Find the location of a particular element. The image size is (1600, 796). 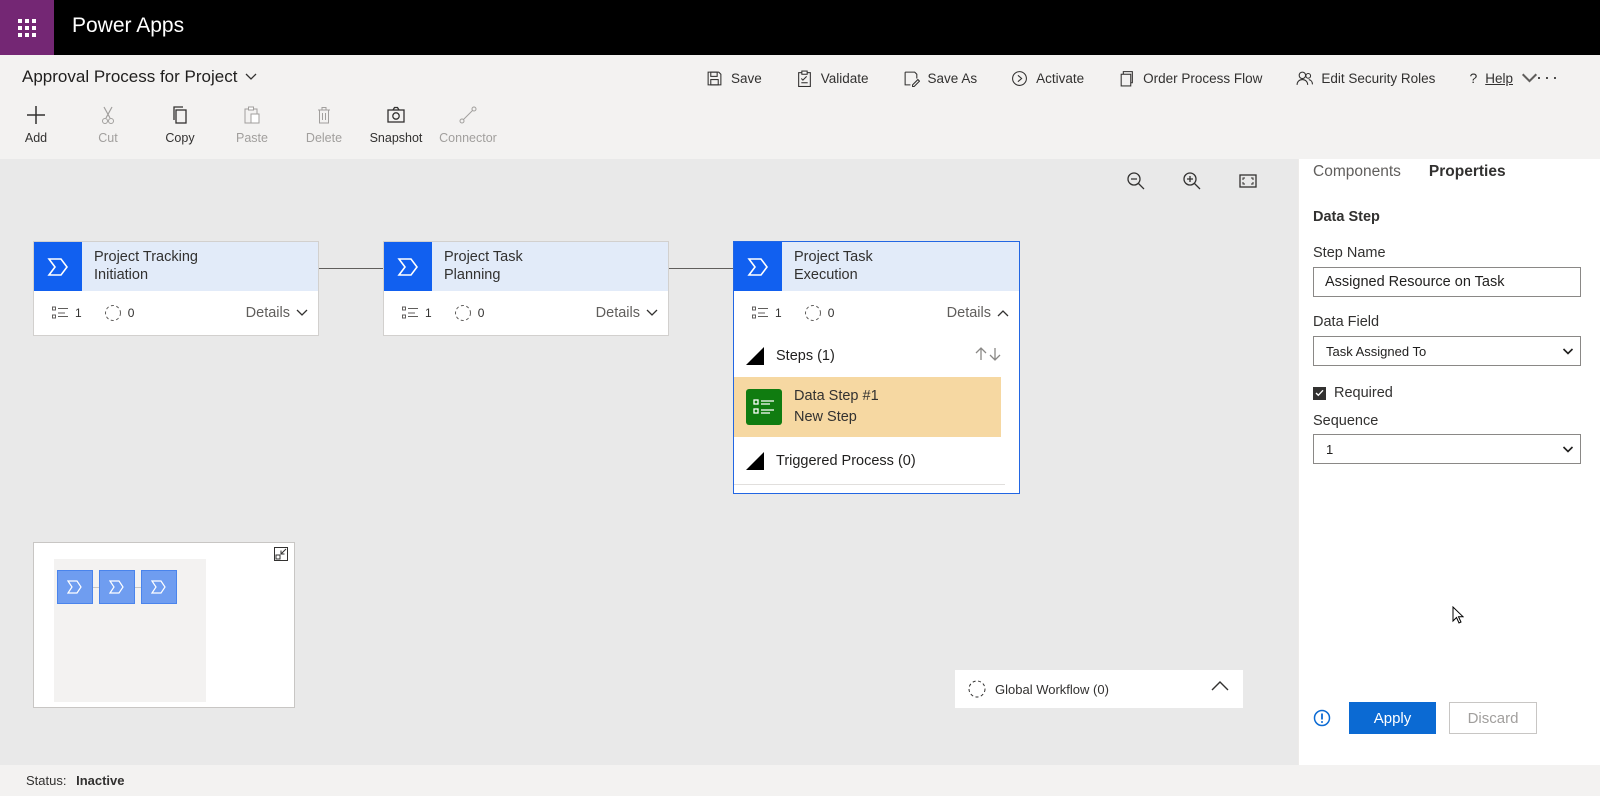

camera-icon is located at coordinates (396, 114).